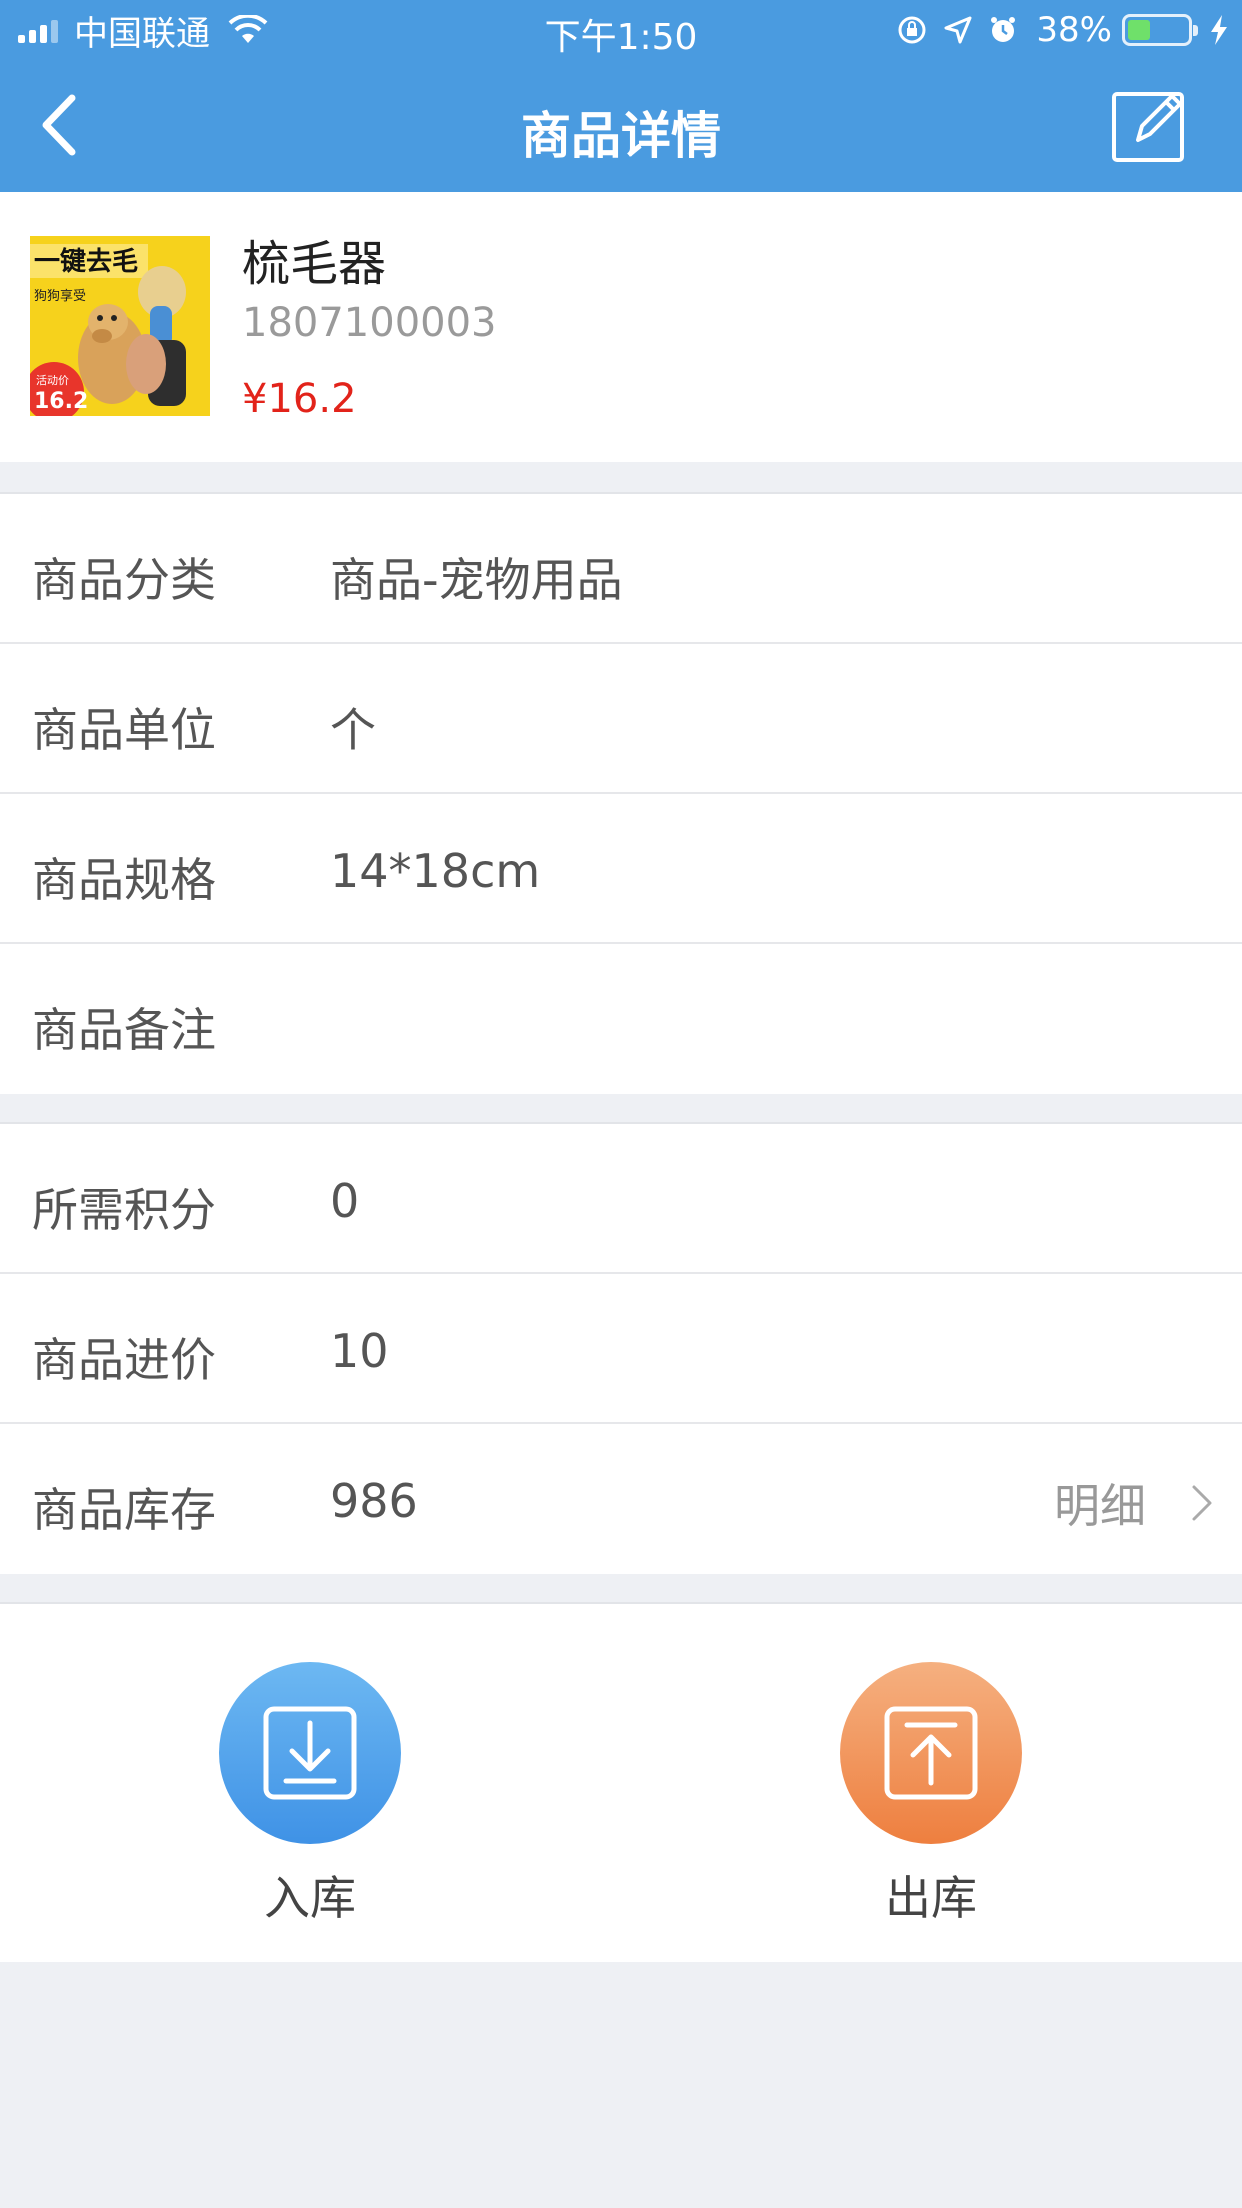 This screenshot has height=2208, width=1242. What do you see at coordinates (621, 1499) in the screenshot?
I see `info-row-inventory: 商品库存 986 明细` at bounding box center [621, 1499].